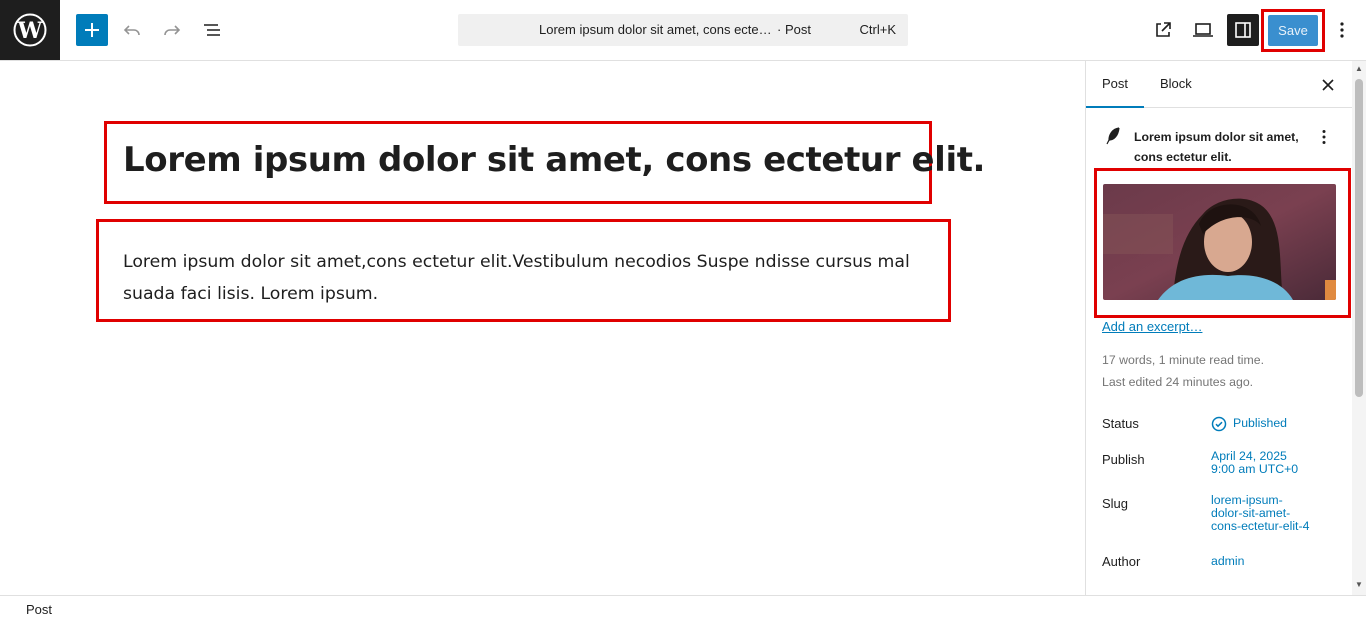 Image resolution: width=1366 pixels, height=620 pixels. Describe the element at coordinates (1114, 136) in the screenshot. I see `feather-icon` at that location.